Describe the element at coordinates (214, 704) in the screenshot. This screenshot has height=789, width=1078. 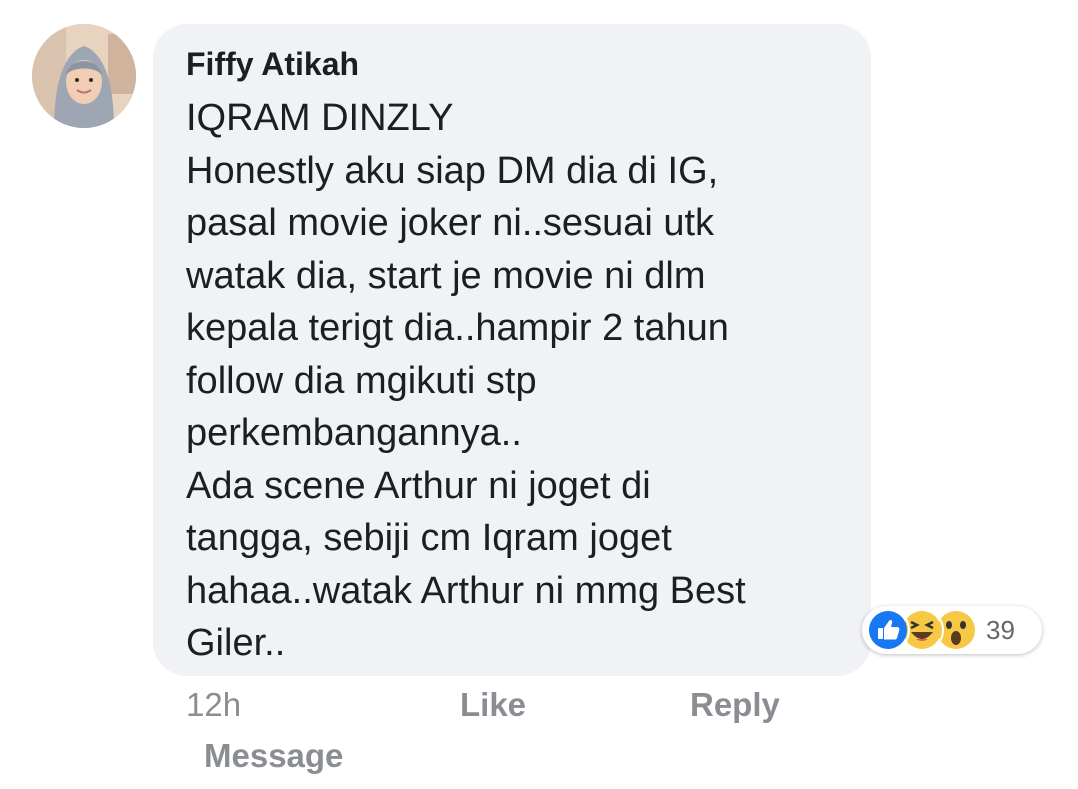
I see `comment-timestamp: 12h` at that location.